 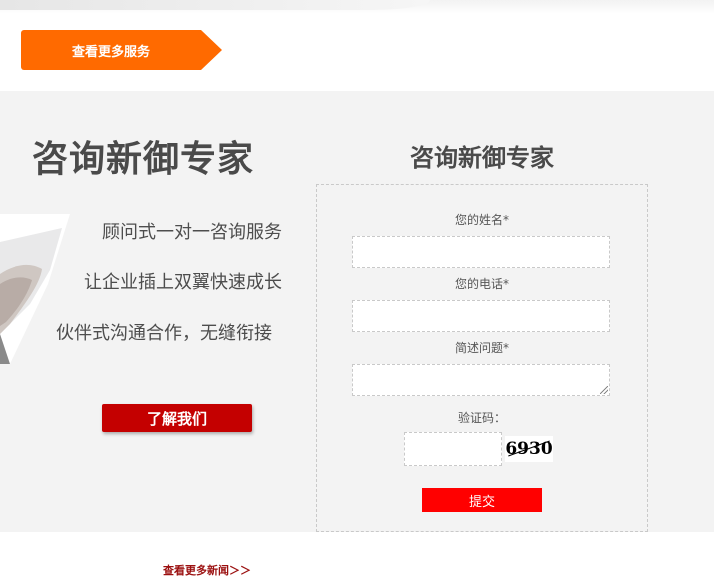 What do you see at coordinates (481, 418) in the screenshot?
I see `captcha-label: 验证码：` at bounding box center [481, 418].